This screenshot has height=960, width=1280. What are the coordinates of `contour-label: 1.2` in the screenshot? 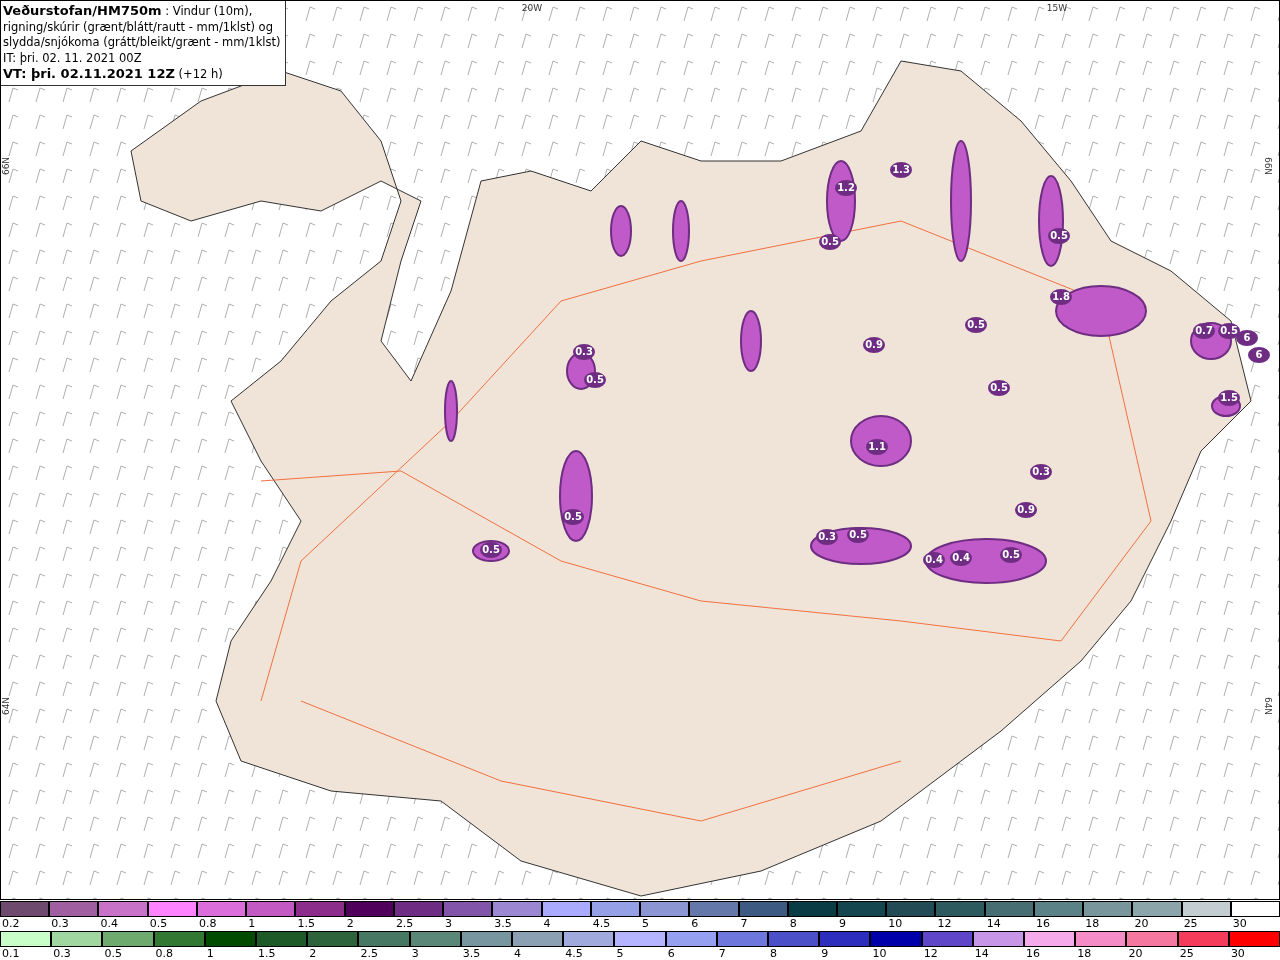 It's located at (846, 187).